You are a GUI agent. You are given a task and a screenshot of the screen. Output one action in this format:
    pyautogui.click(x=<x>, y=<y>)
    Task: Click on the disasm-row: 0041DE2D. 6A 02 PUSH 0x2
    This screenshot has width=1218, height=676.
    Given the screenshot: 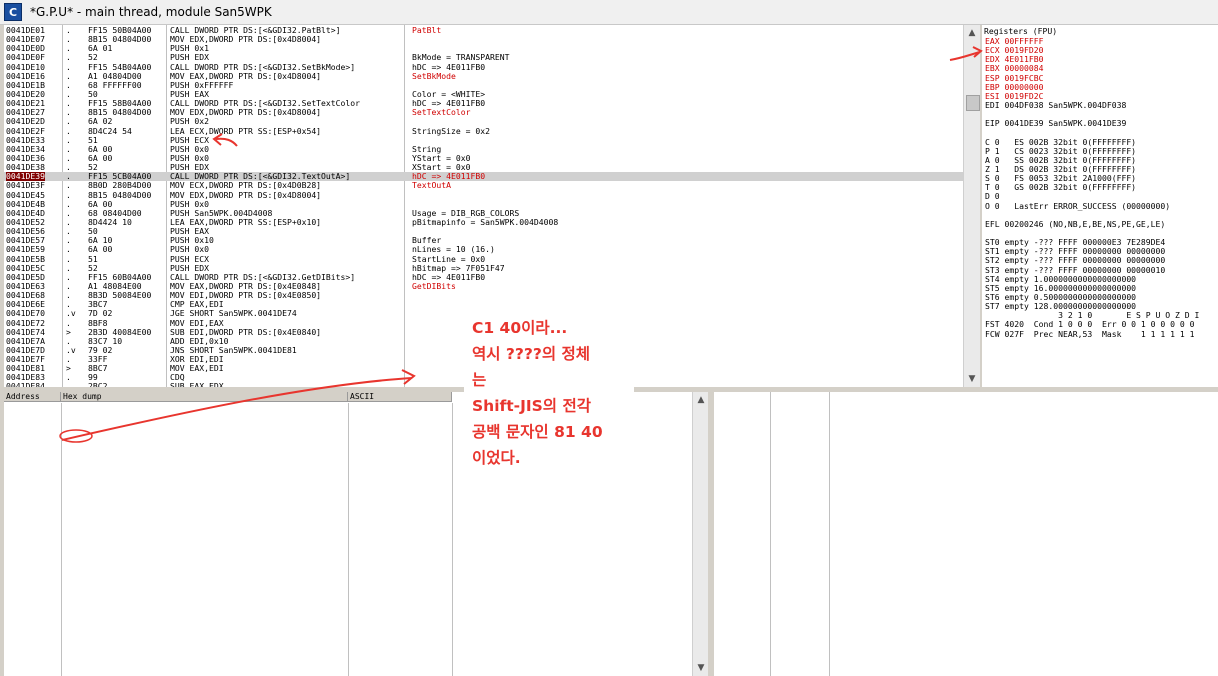 What is the action you would take?
    pyautogui.click(x=484, y=121)
    